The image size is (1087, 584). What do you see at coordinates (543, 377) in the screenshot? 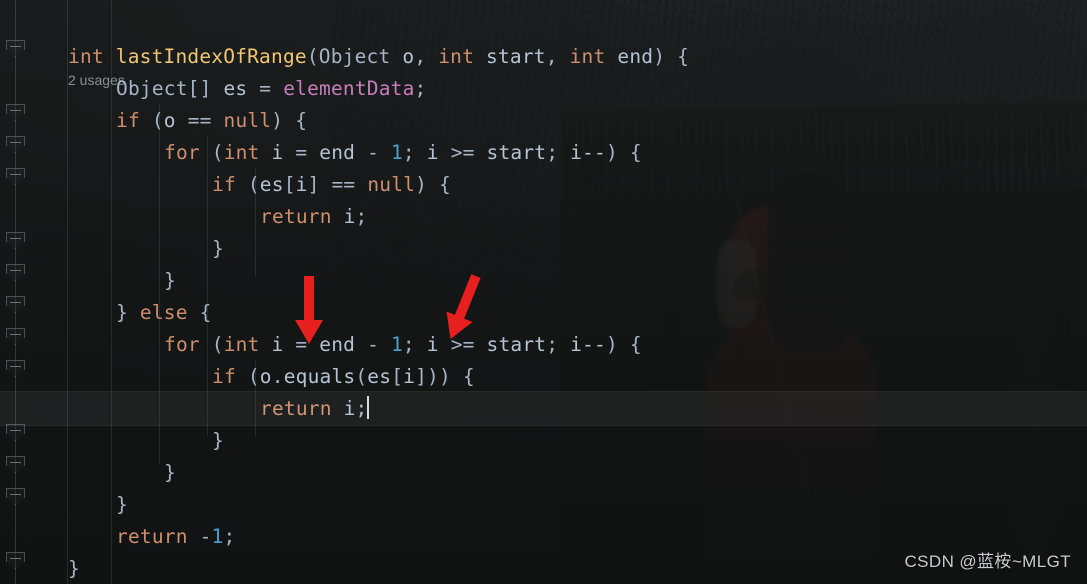
I see `code-line: if (o.equals(es[i])) {` at bounding box center [543, 377].